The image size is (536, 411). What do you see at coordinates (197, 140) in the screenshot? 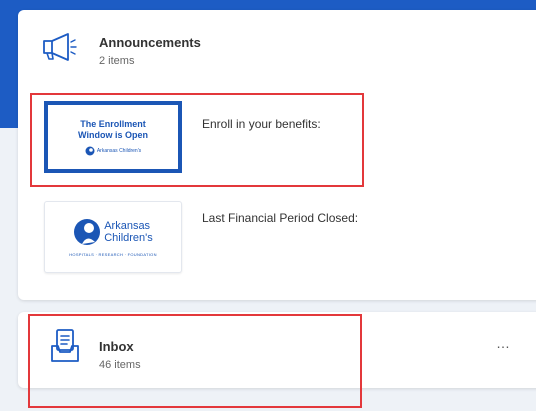
I see `highlight-box-enrollment` at bounding box center [197, 140].